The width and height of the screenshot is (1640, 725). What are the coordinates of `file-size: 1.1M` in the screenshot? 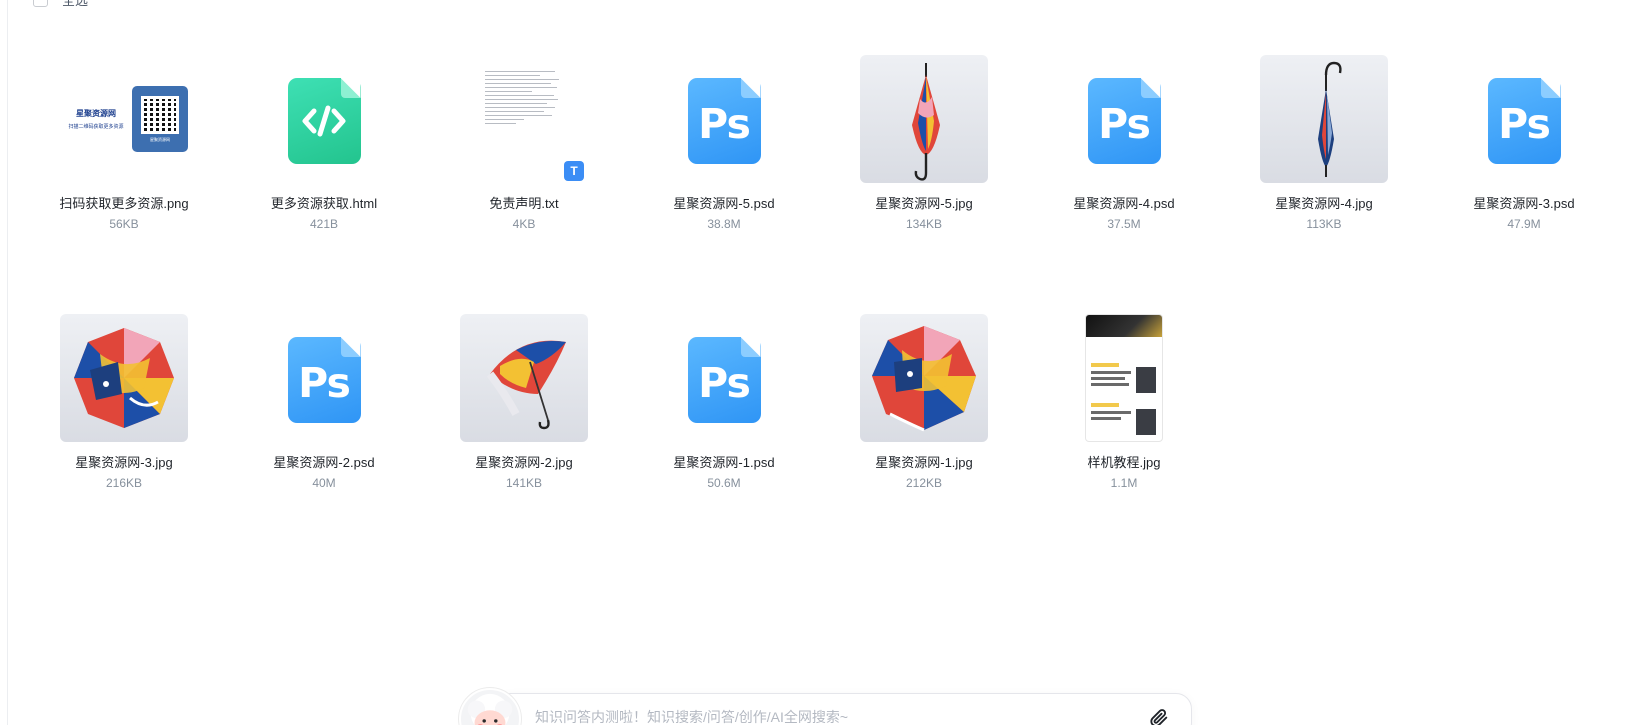 It's located at (1124, 483).